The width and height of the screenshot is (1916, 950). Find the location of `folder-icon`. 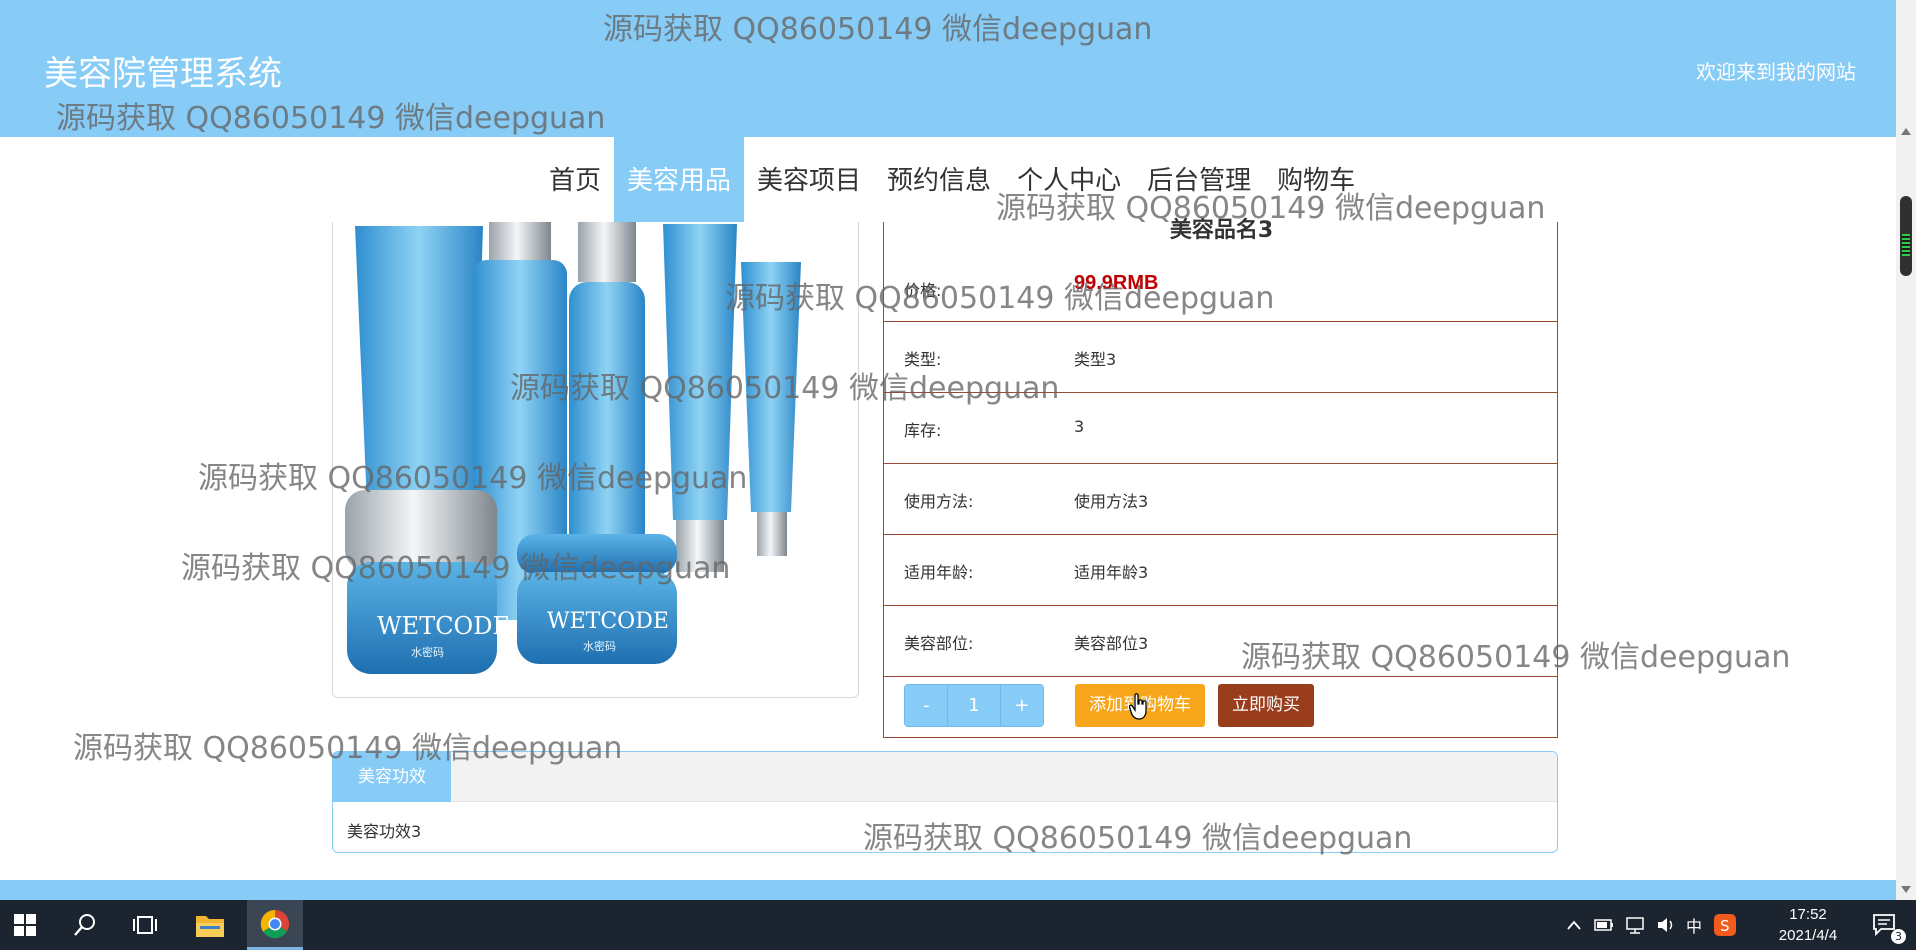

folder-icon is located at coordinates (210, 926).